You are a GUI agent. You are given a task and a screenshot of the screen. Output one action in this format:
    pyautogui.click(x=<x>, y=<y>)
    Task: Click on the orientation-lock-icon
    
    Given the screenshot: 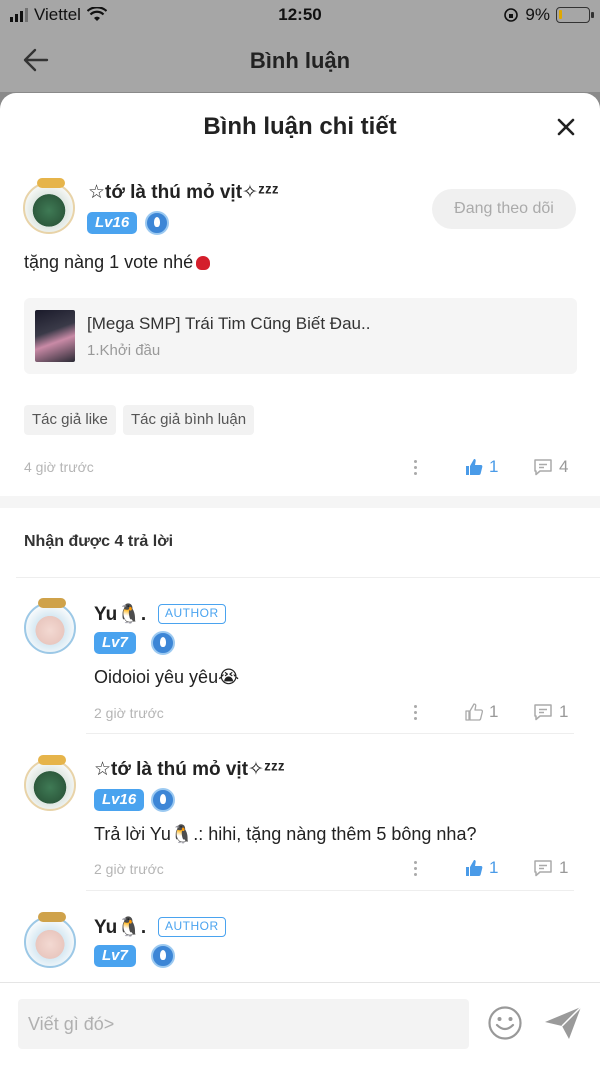 What is the action you would take?
    pyautogui.click(x=511, y=15)
    